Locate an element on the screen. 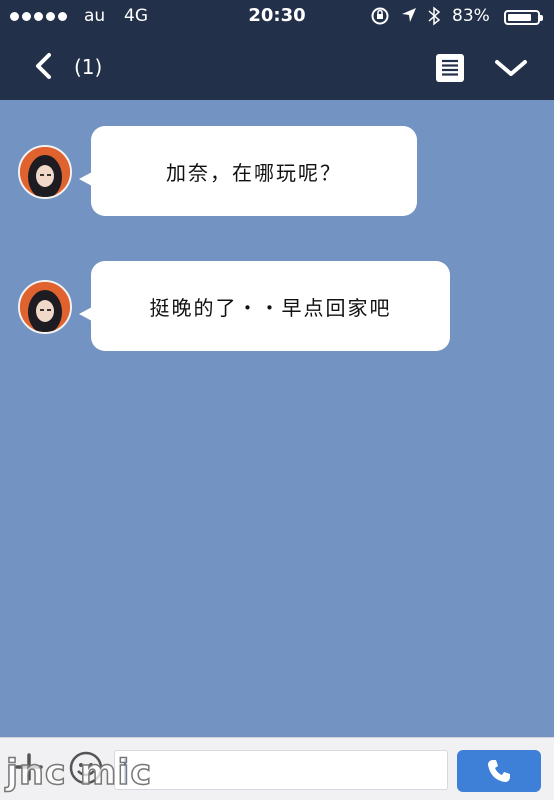 Image resolution: width=554 pixels, height=800 pixels. status-bar: au 4G 20:30 83% is located at coordinates (277, 17).